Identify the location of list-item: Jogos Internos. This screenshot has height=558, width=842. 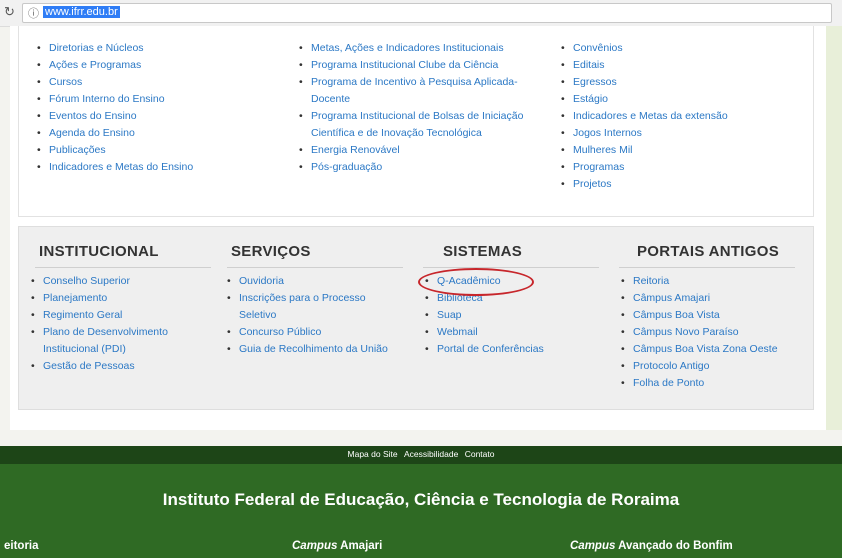
(643, 133).